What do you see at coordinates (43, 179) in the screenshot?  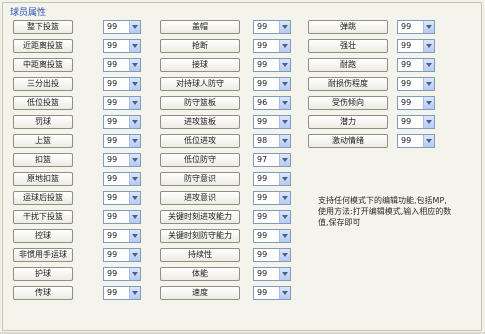 I see `attribute-label-button: 原地扣篮` at bounding box center [43, 179].